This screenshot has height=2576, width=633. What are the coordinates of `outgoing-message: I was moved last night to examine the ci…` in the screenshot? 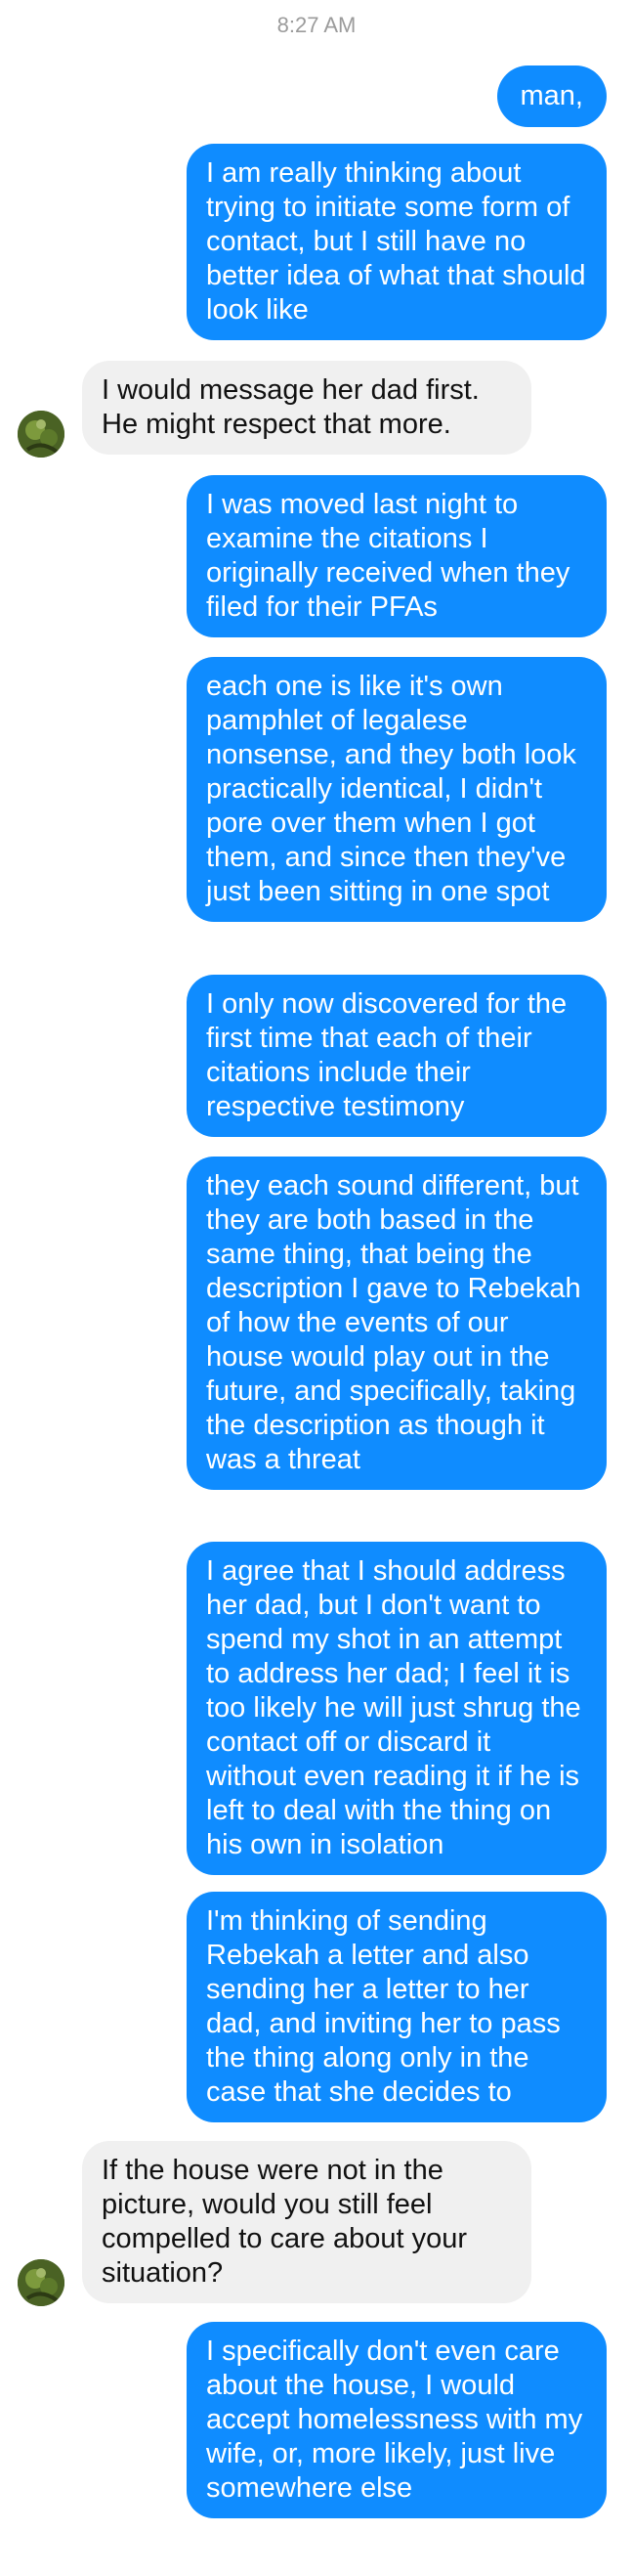 It's located at (397, 556).